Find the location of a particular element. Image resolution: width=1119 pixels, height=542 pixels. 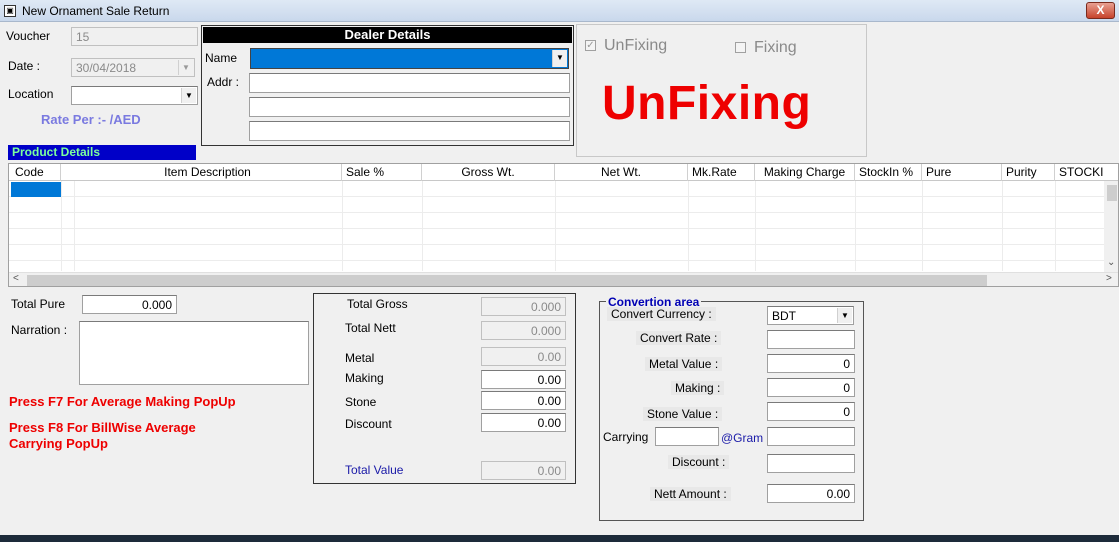

stone-field: 0.00 is located at coordinates (523, 400).